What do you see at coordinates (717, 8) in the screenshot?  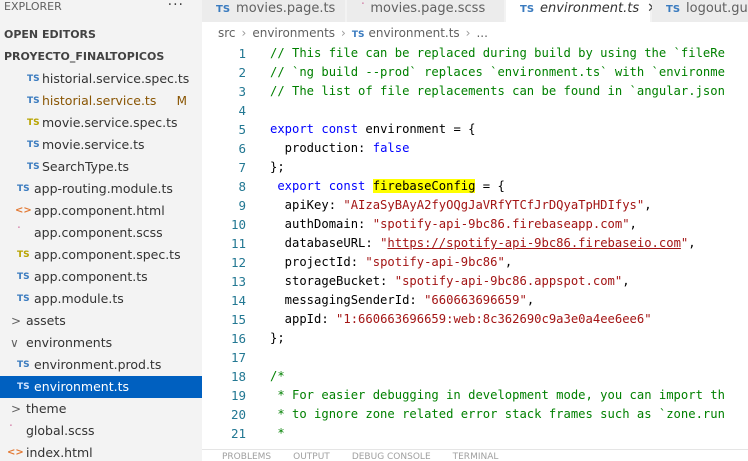 I see `tab-label: logout.guar` at bounding box center [717, 8].